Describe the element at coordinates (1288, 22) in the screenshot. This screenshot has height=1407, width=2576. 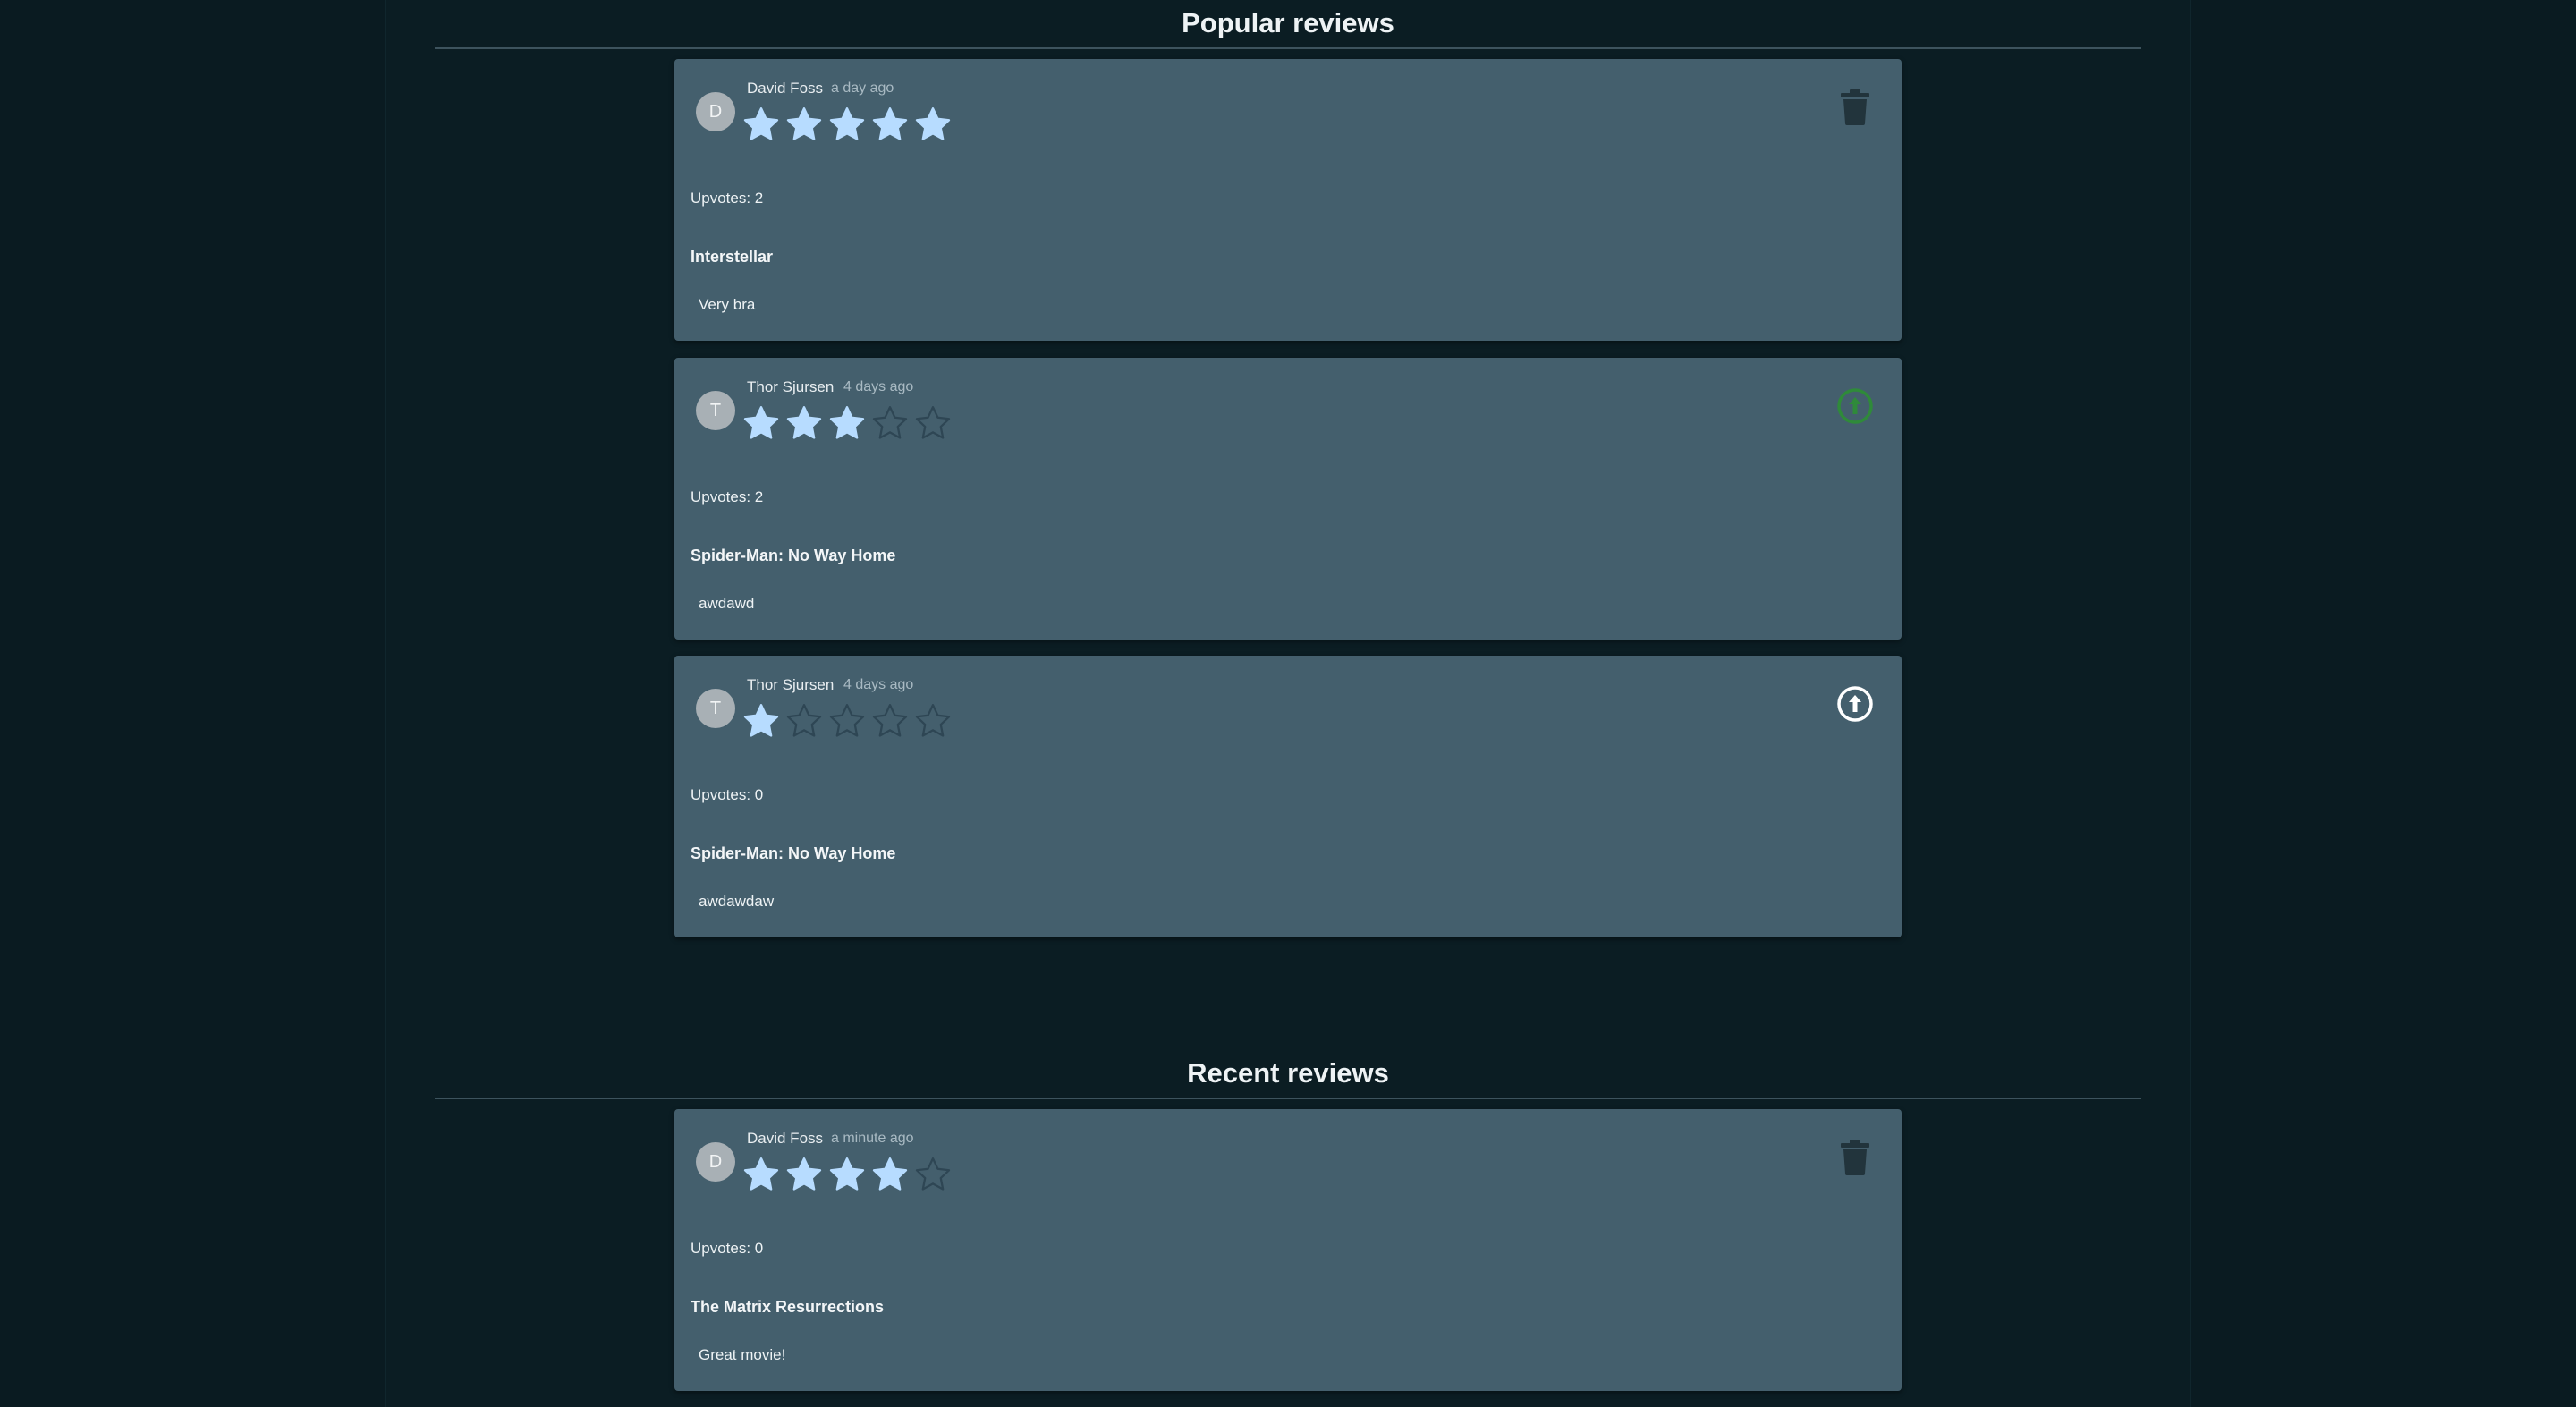
I see `popular-reviews-heading: Popular reviews` at that location.